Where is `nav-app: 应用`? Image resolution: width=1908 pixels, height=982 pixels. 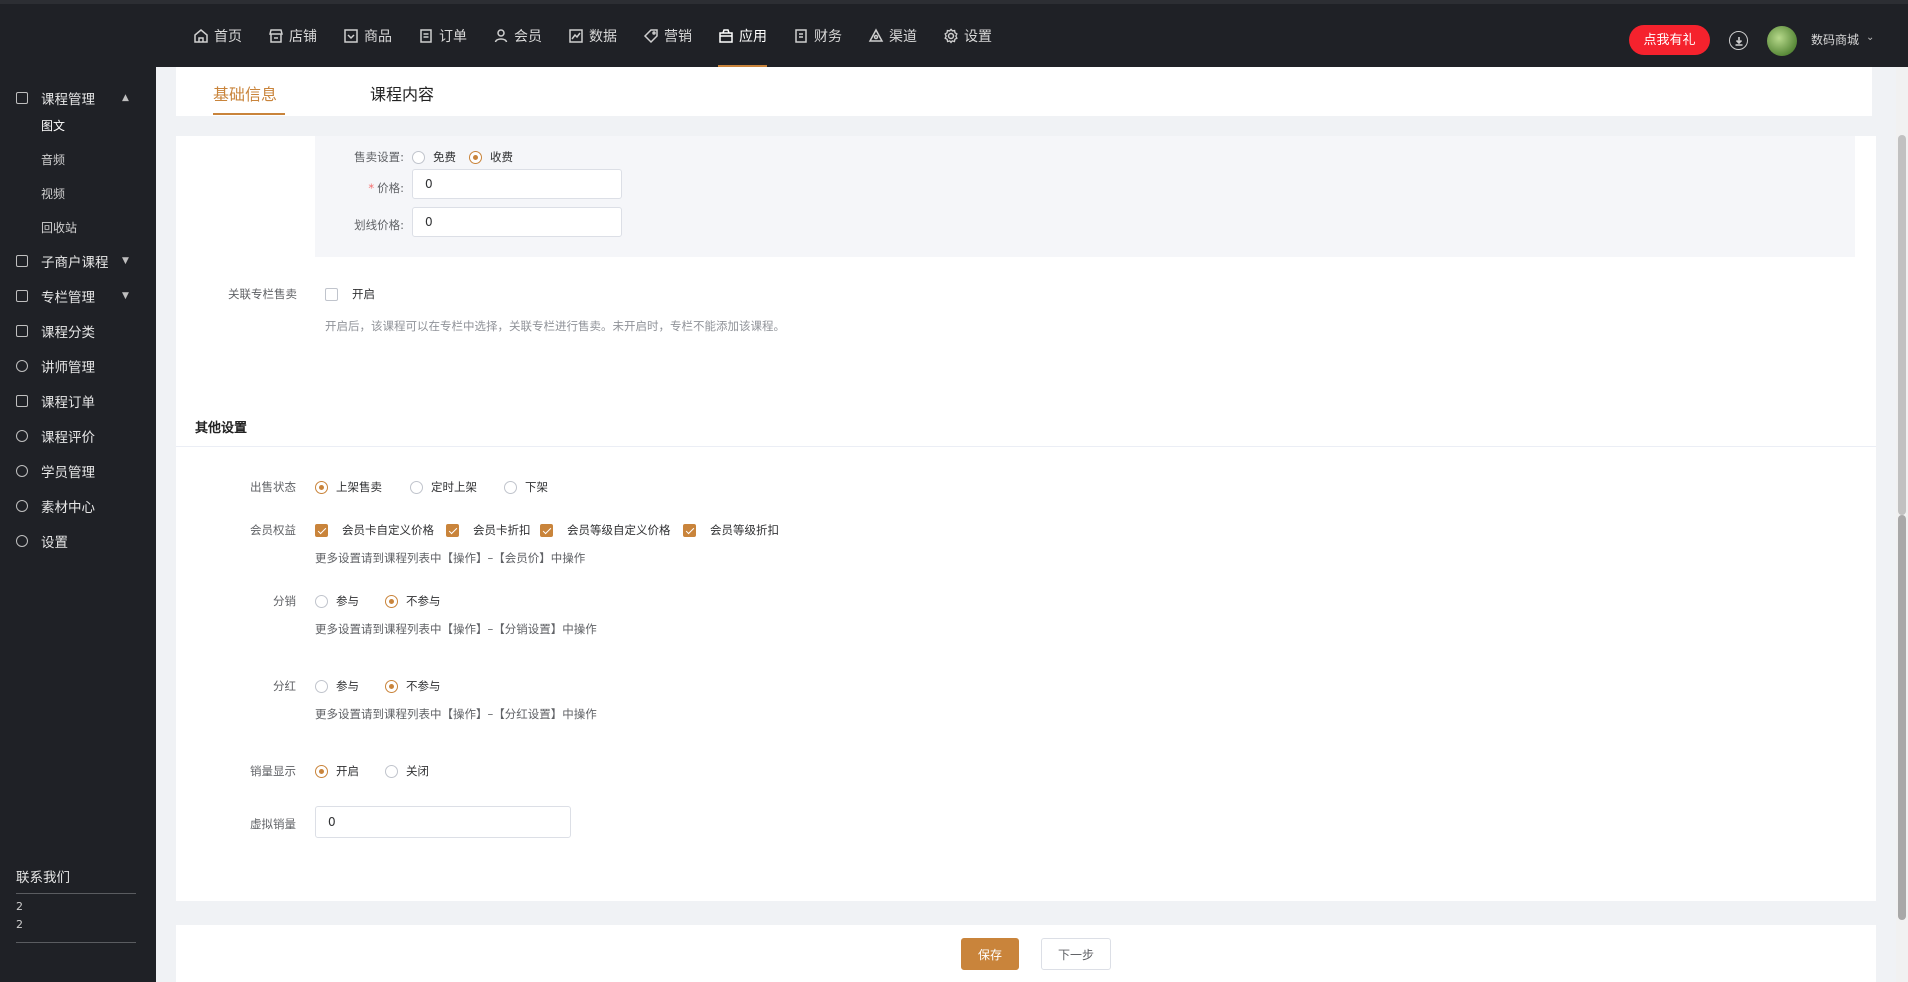
nav-app: 应用 is located at coordinates (742, 36).